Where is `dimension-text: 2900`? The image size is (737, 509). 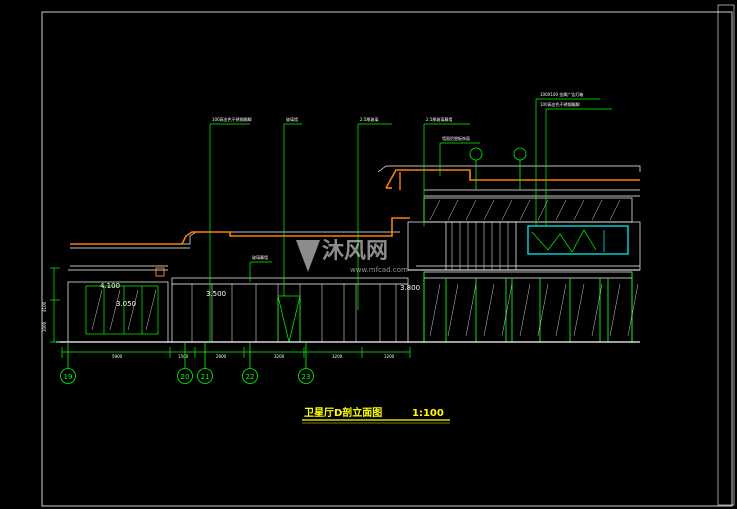
dimension-text: 2900 is located at coordinates (221, 356).